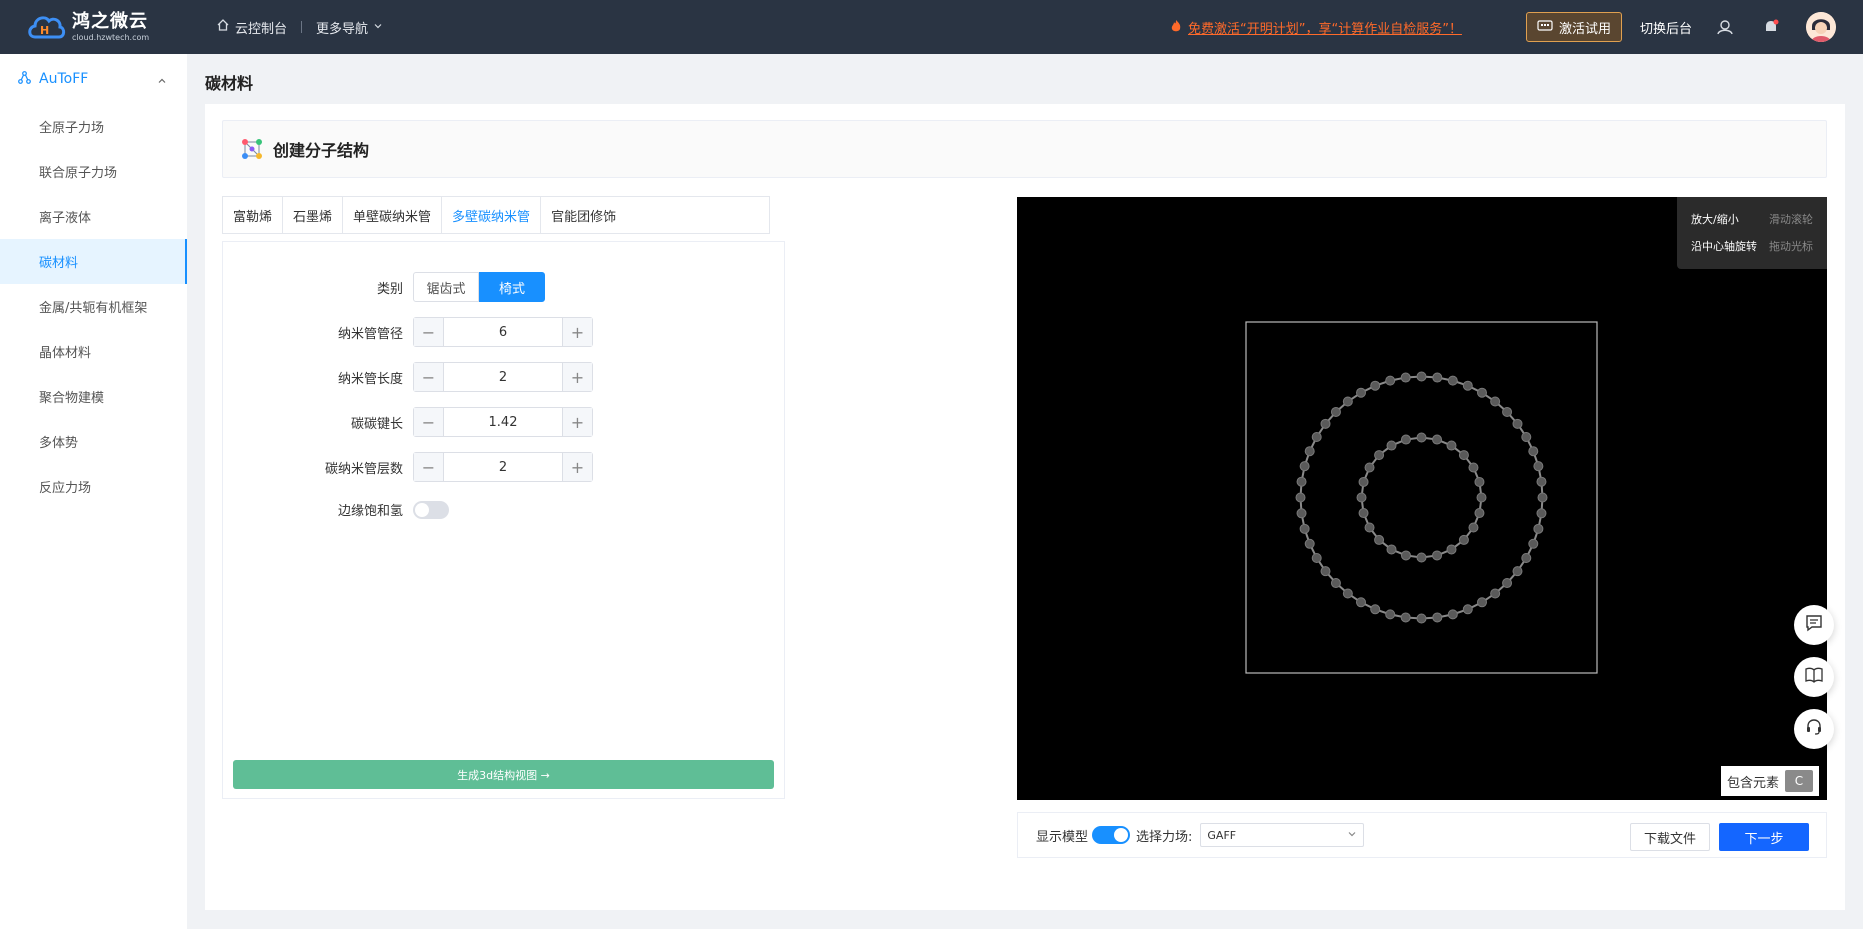  I want to click on user-avatar, so click(1821, 27).